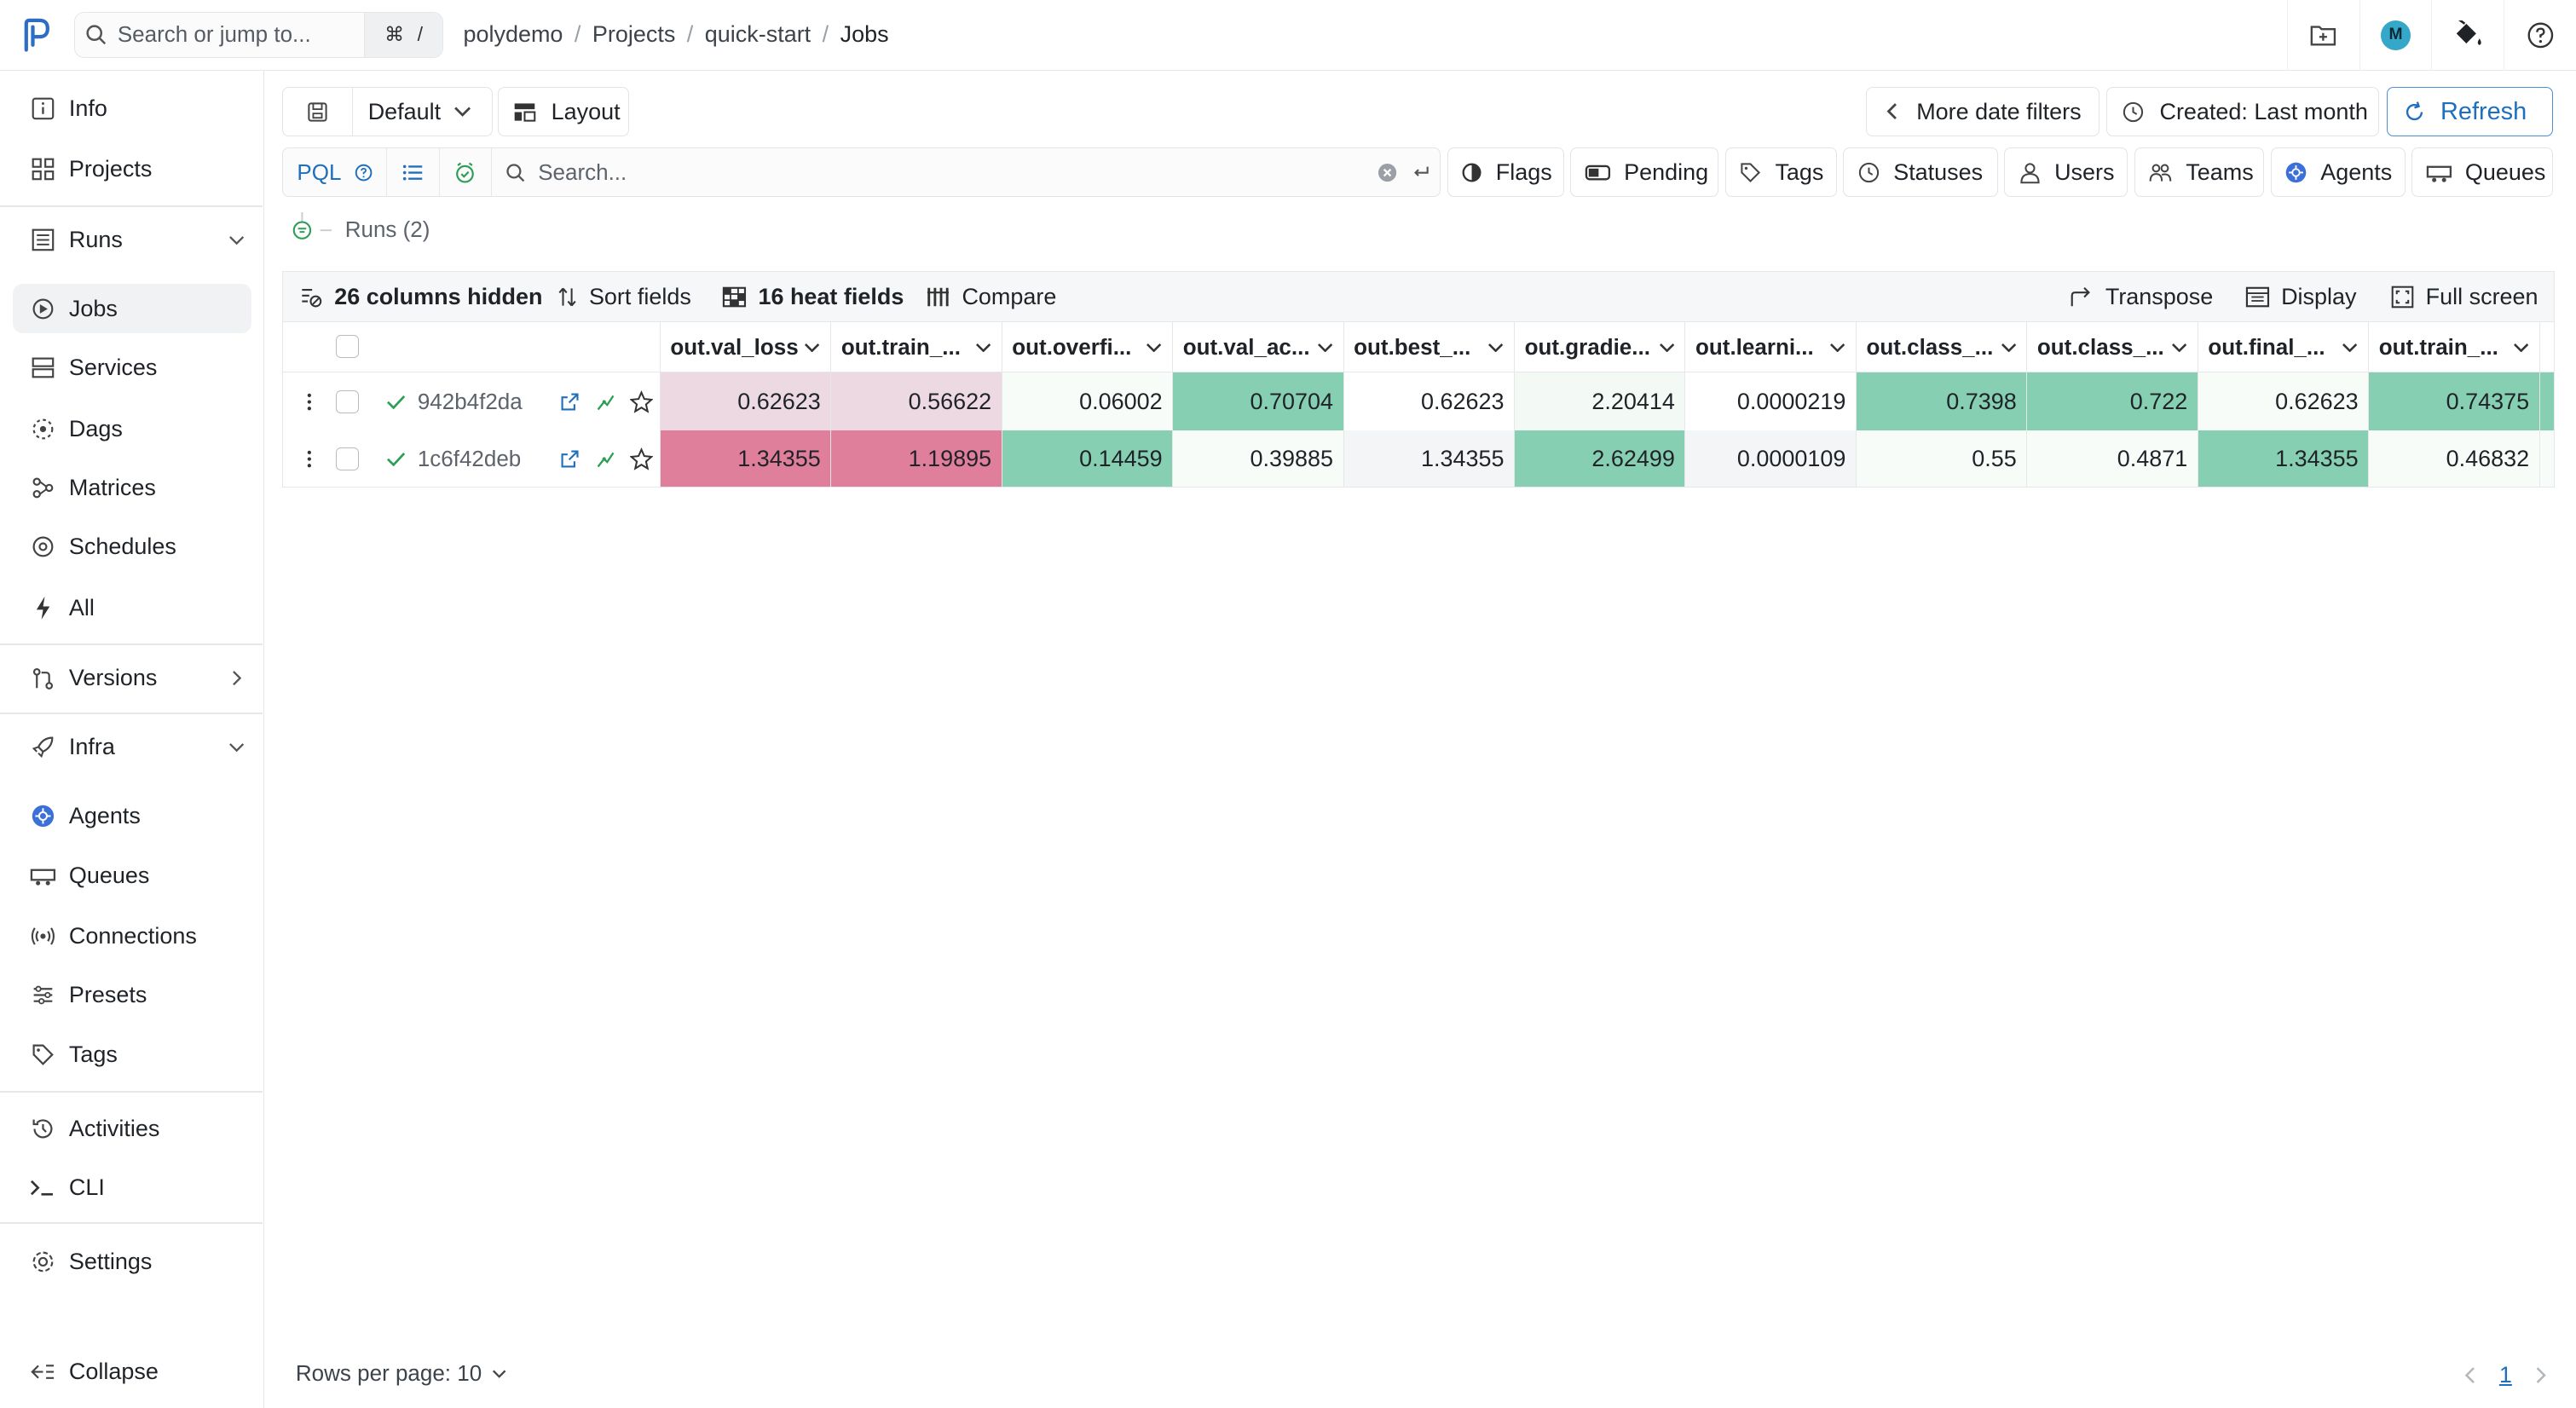  What do you see at coordinates (2540, 1375) in the screenshot?
I see `next-page-icon` at bounding box center [2540, 1375].